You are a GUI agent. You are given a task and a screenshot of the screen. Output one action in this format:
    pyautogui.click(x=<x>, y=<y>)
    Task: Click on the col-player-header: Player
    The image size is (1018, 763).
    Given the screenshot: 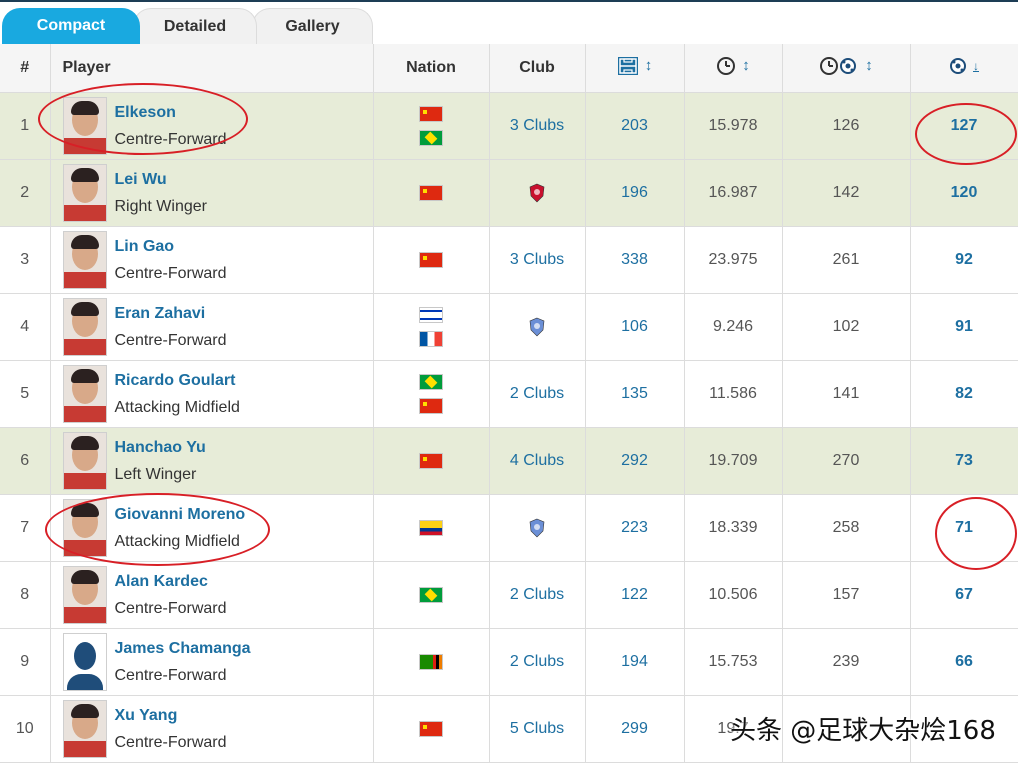 What is the action you would take?
    pyautogui.click(x=212, y=68)
    